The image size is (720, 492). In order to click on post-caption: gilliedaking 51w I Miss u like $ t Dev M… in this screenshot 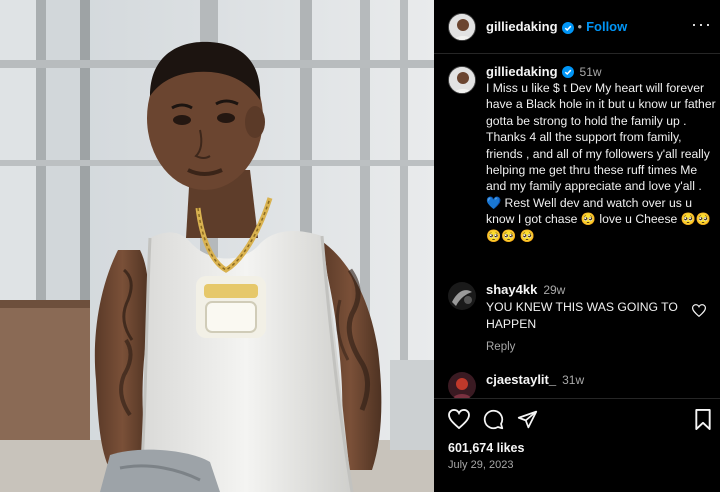, I will do `click(582, 154)`.